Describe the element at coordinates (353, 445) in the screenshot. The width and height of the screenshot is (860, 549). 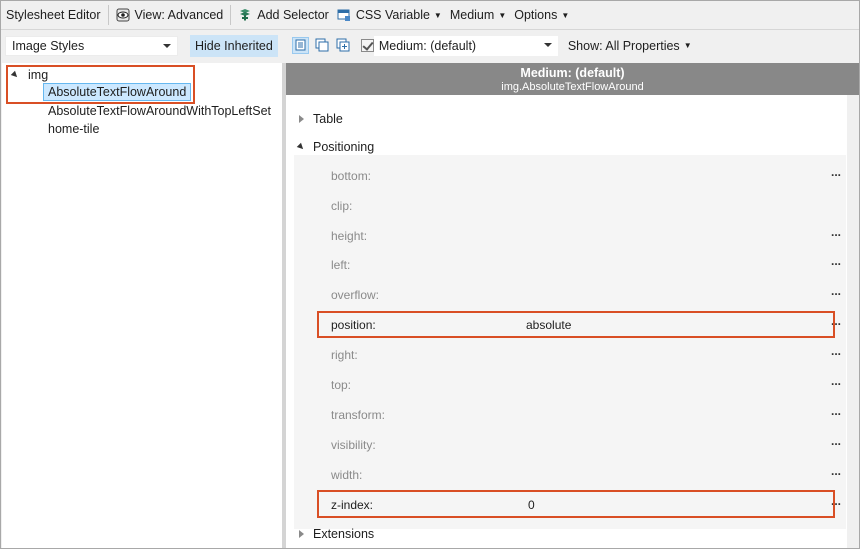
I see `property-name: visibility:` at that location.